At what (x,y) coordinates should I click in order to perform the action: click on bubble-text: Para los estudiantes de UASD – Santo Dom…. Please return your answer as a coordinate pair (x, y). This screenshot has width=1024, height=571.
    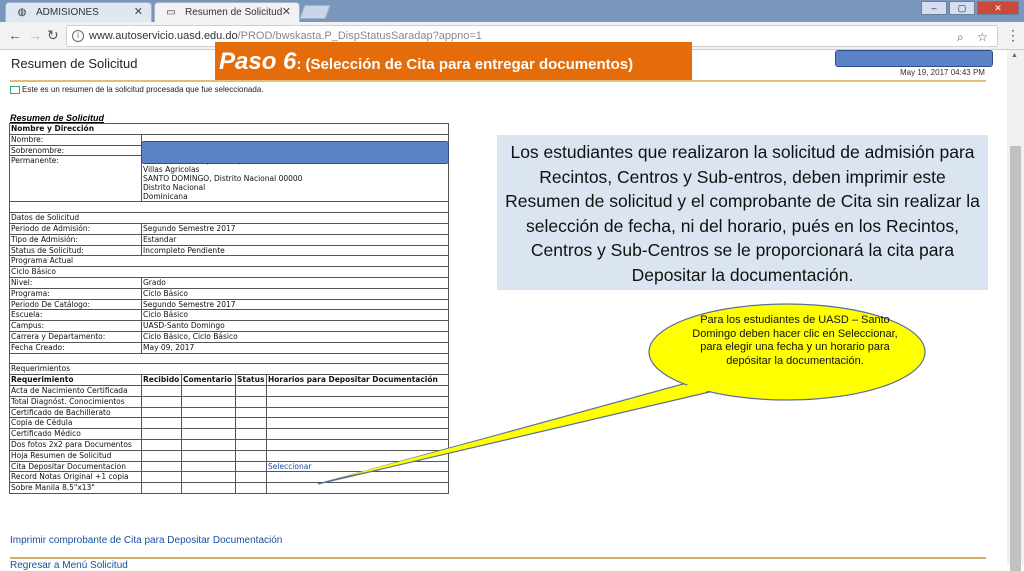
    Looking at the image, I should click on (795, 340).